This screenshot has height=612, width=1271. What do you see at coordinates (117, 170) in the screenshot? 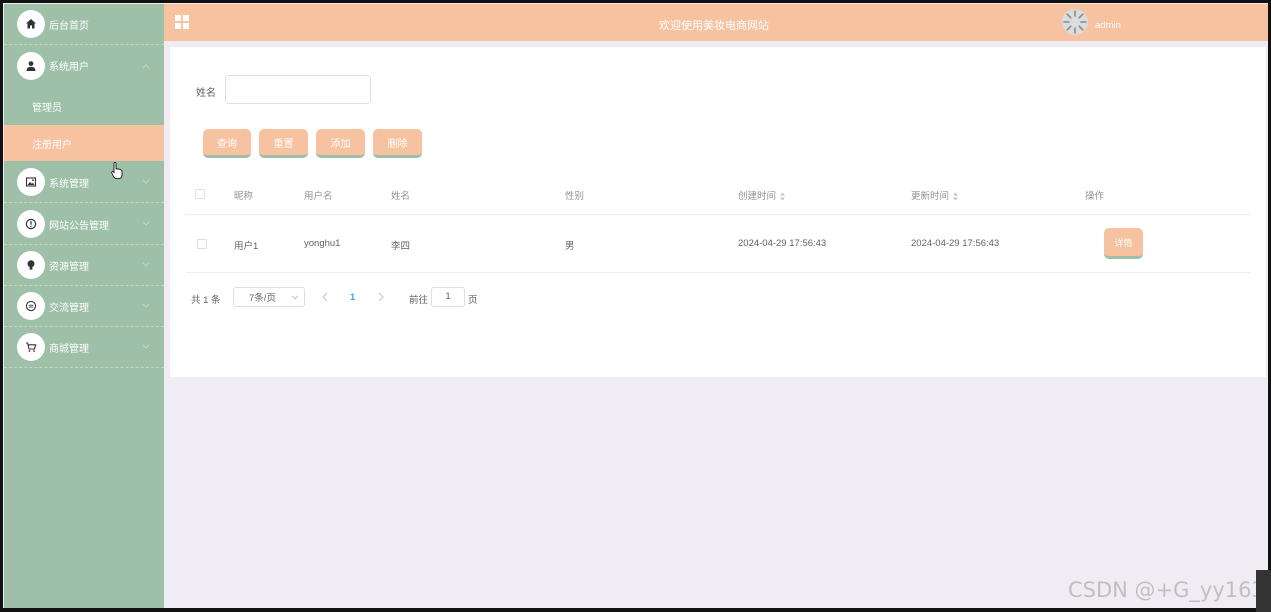
I see `hand-cursor-icon` at bounding box center [117, 170].